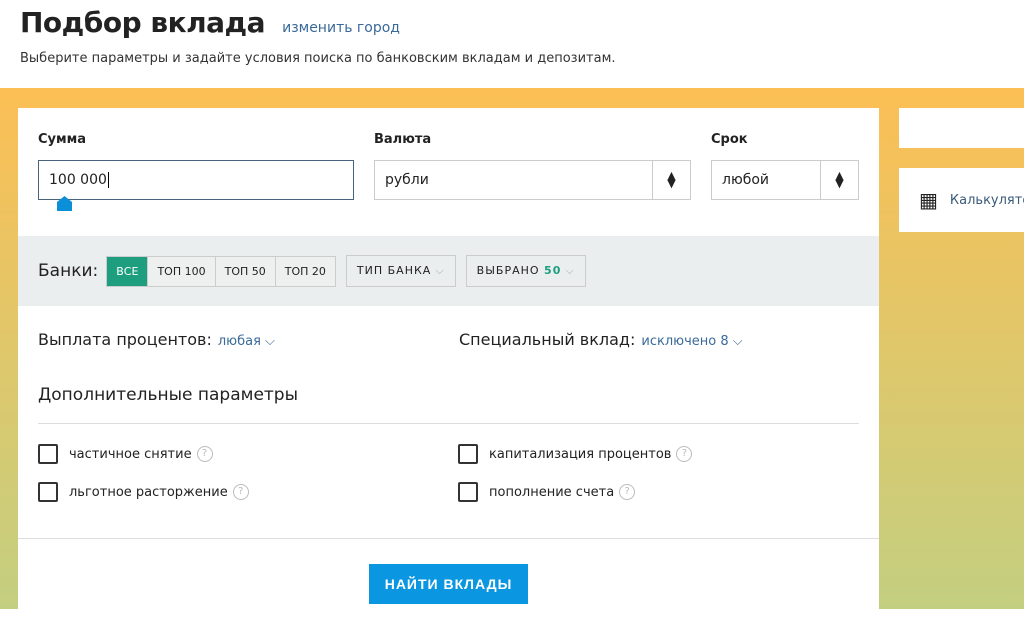 Image resolution: width=1024 pixels, height=618 pixels. What do you see at coordinates (239, 341) in the screenshot?
I see `payout-value: любая` at bounding box center [239, 341].